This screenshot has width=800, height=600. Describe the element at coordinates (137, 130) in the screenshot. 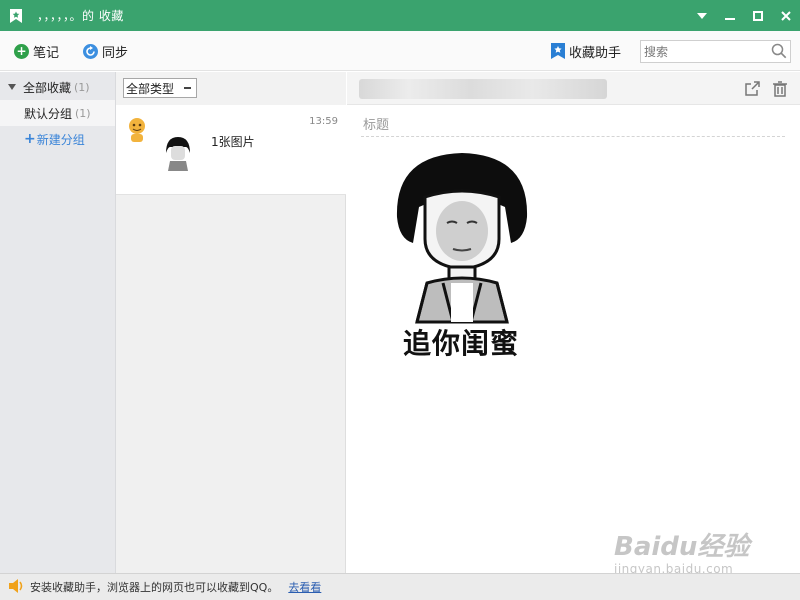

I see `avatar` at that location.